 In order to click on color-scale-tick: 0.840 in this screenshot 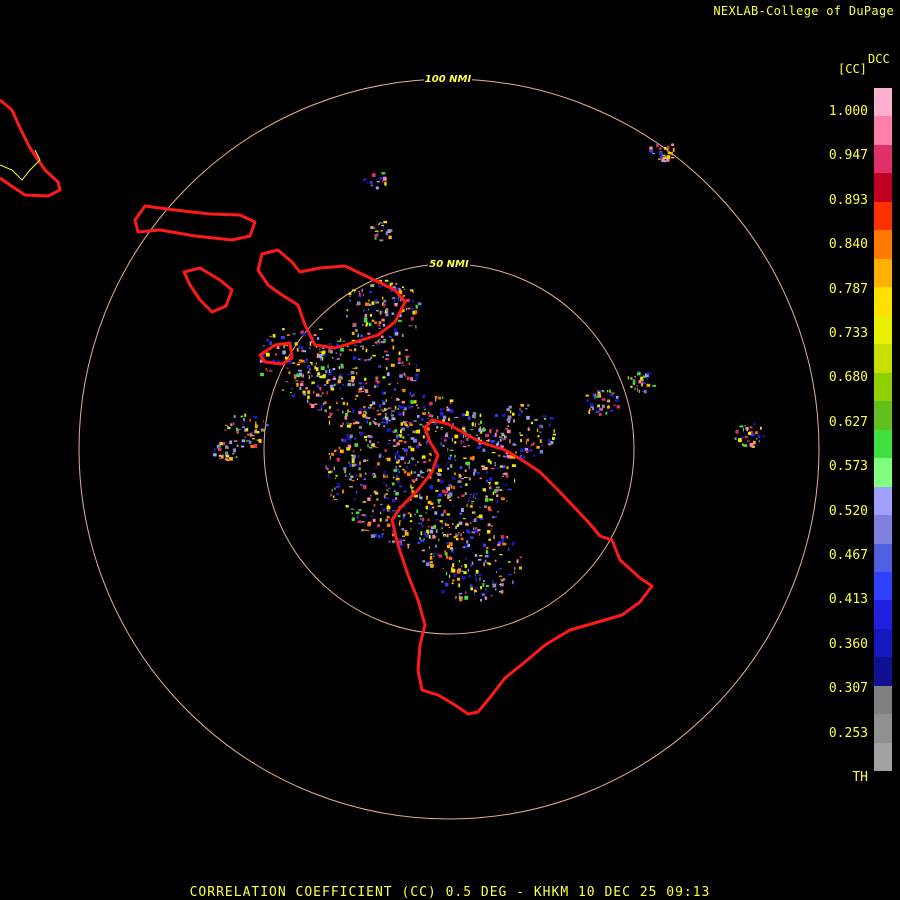, I will do `click(848, 245)`.